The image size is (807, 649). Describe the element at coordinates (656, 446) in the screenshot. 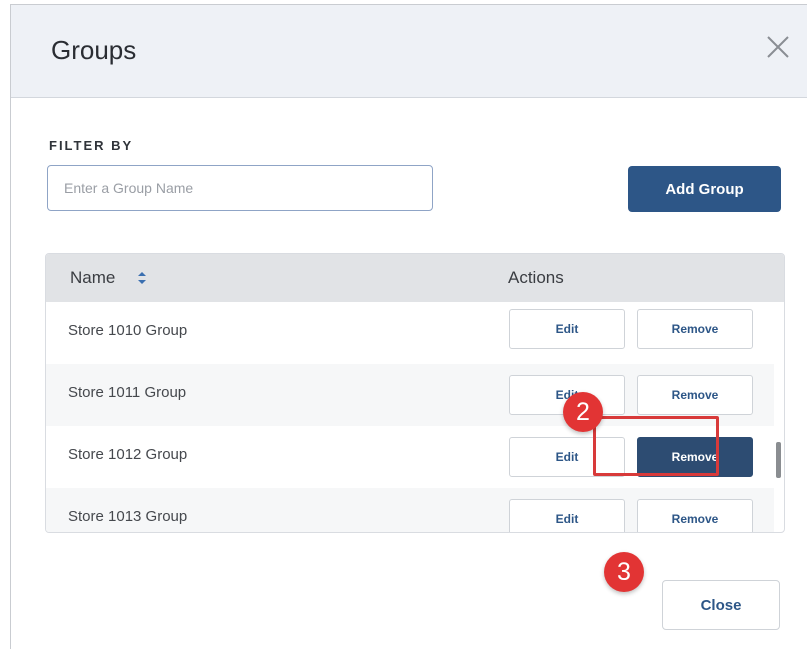

I see `remove-highlight-box` at that location.